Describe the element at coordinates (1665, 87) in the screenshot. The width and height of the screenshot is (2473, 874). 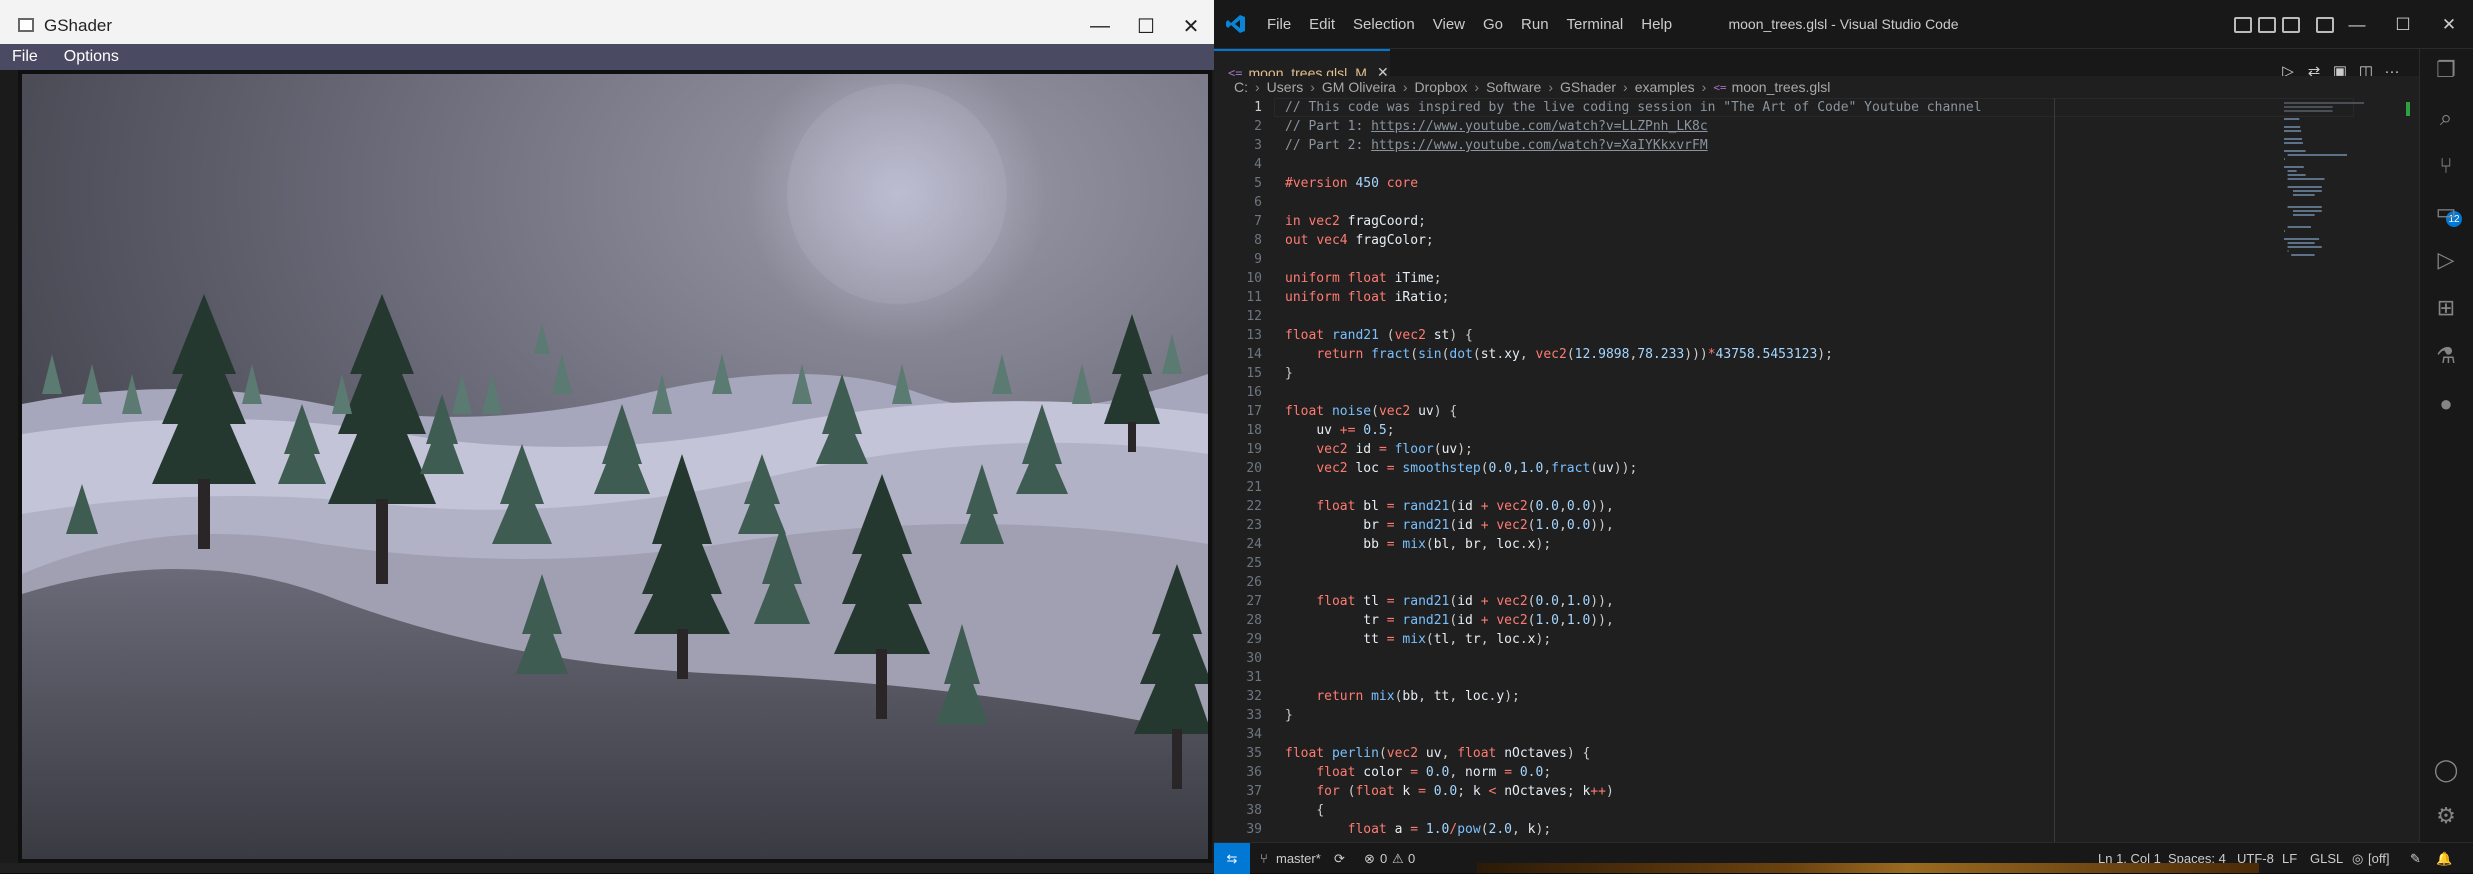
I see `breadcrumb-examples: examples` at that location.